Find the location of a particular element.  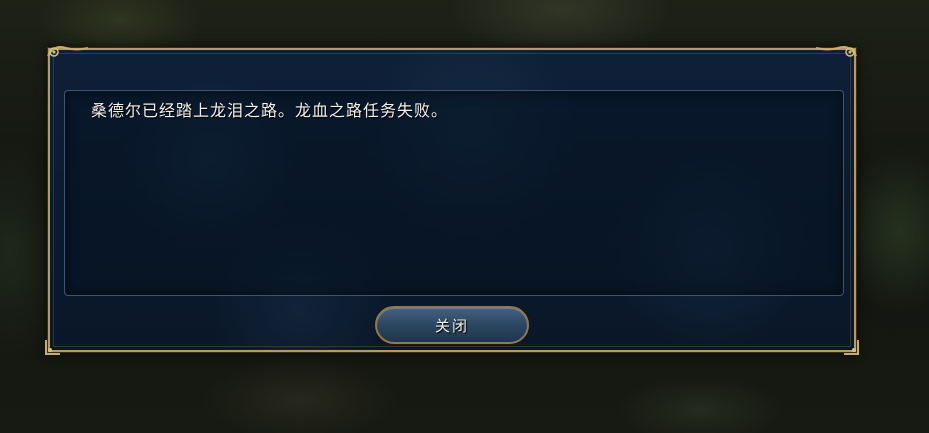

quest-message-text: 桑德尔已经踏上龙泪之路。龙血之路任务失败。 is located at coordinates (270, 110).